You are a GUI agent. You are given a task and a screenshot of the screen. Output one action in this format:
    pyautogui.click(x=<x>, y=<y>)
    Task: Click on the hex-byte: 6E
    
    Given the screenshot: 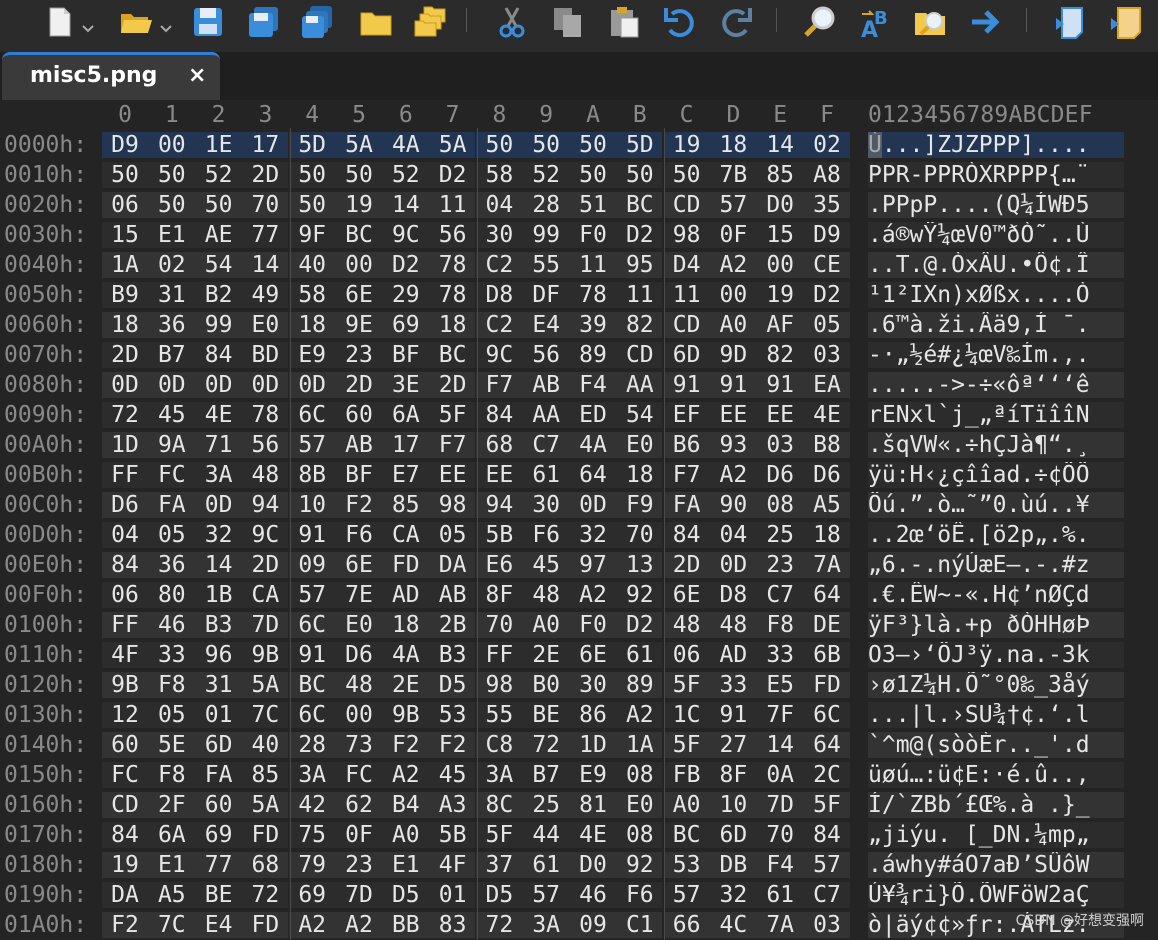 What is the action you would take?
    pyautogui.click(x=359, y=565)
    